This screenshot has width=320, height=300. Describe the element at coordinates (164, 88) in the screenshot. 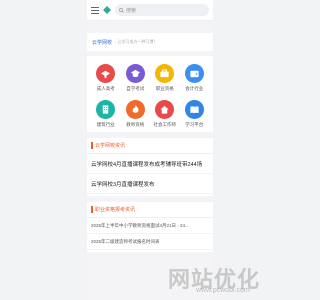

I see `category-label: 职业资格` at that location.